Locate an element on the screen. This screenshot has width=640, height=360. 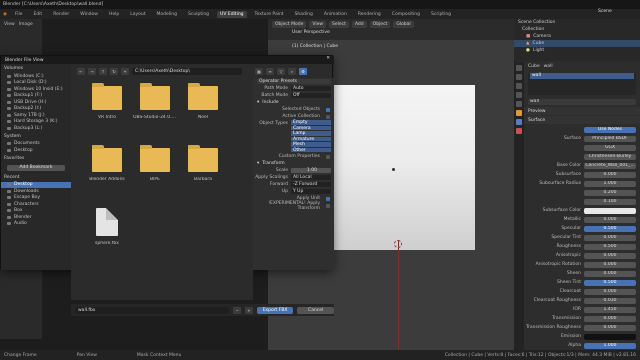
export-fbx-button: Export FBX is located at coordinates (275, 310).